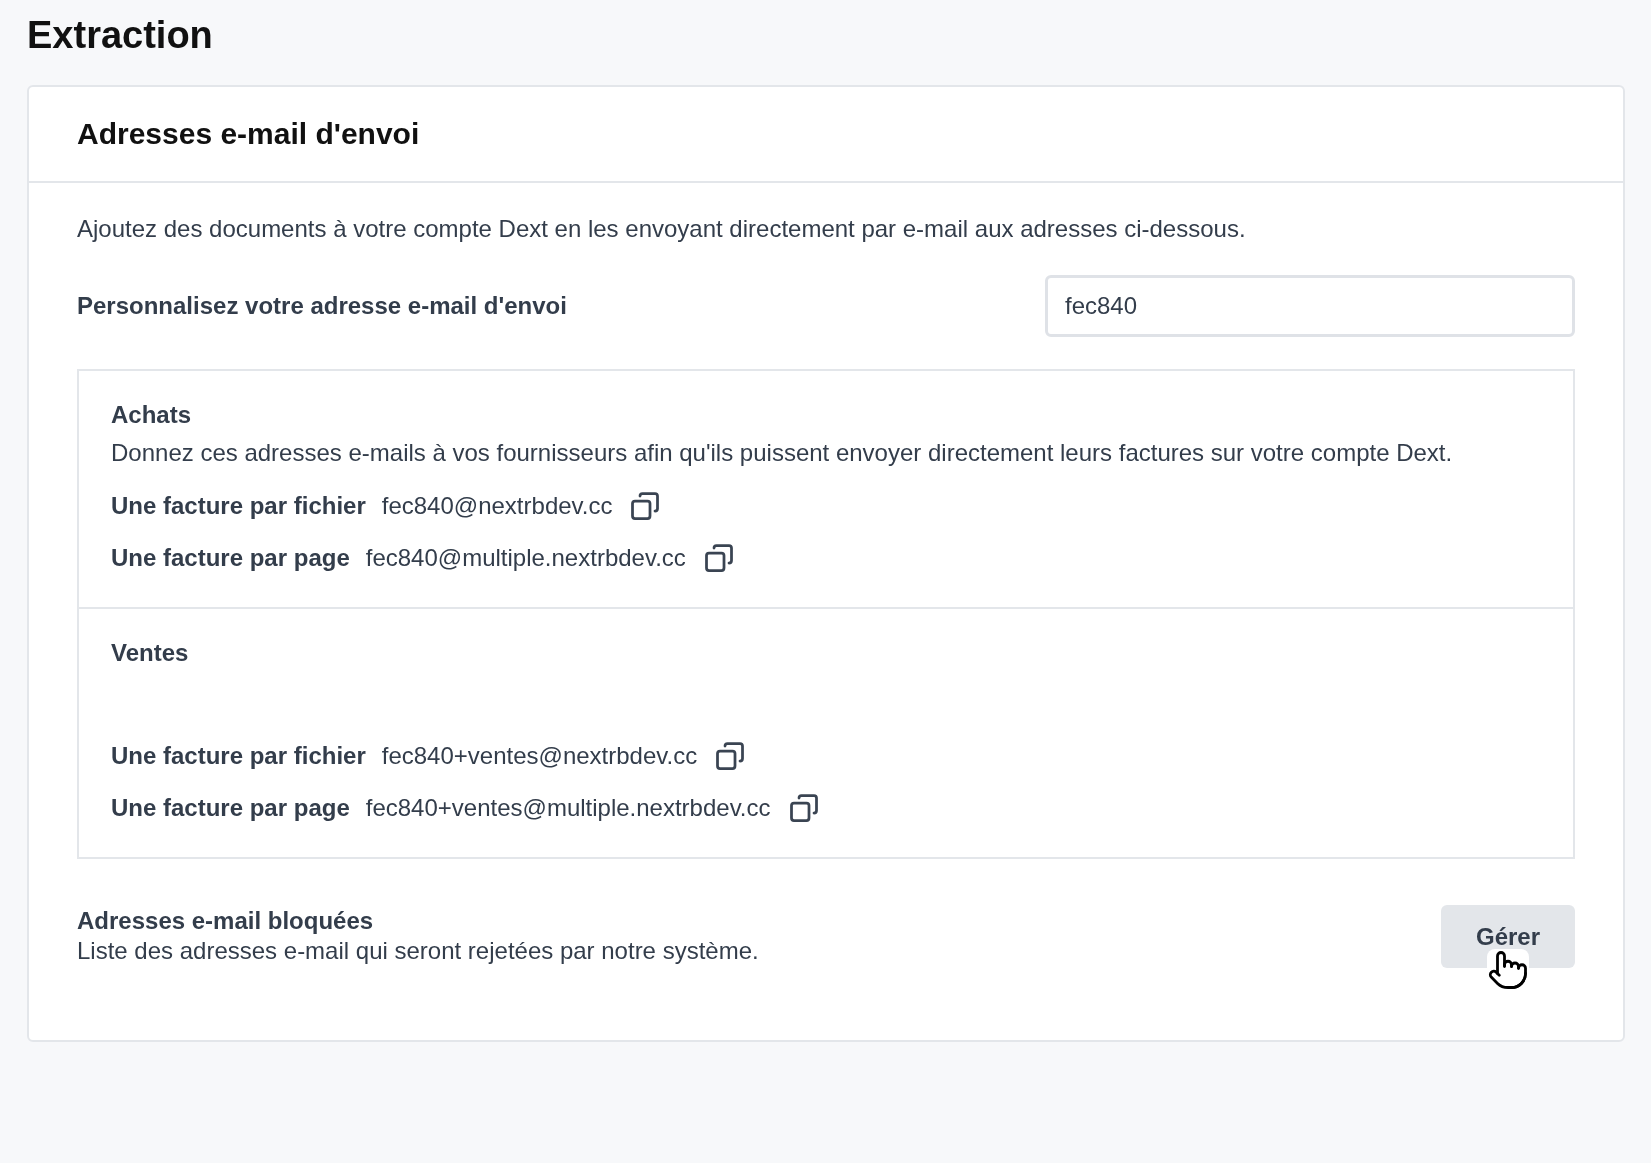 This screenshot has width=1651, height=1163. Describe the element at coordinates (525, 558) in the screenshot. I see `email-address: fec840@multiple.nextrbdev.cc` at that location.